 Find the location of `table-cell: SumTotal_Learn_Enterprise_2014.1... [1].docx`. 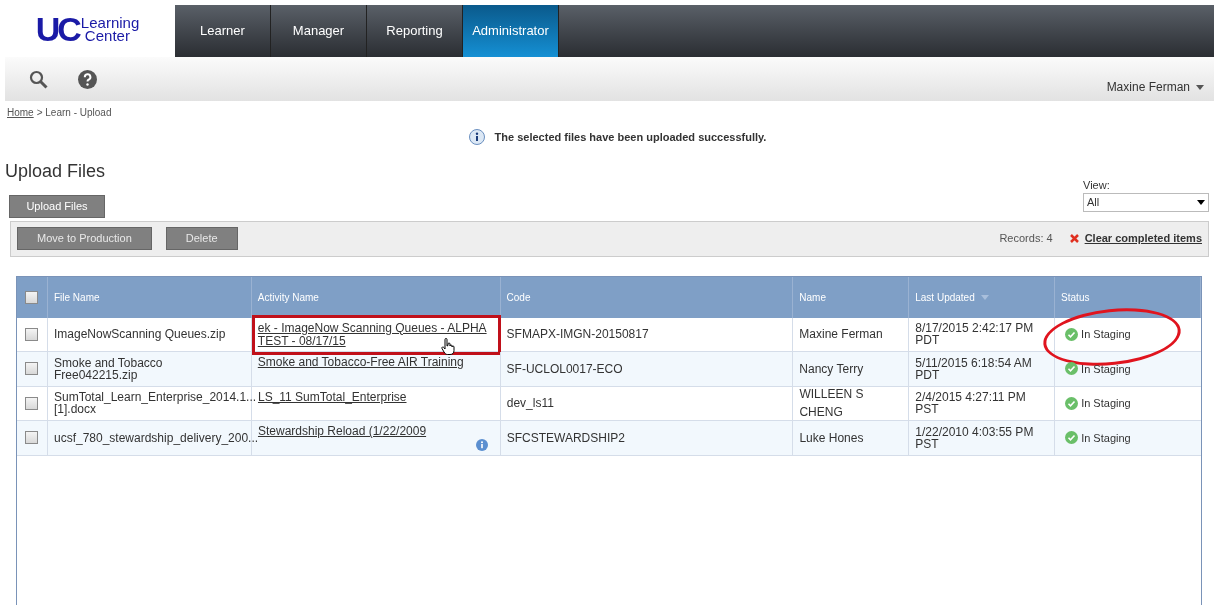

table-cell: SumTotal_Learn_Enterprise_2014.1... [1].docx is located at coordinates (155, 403).